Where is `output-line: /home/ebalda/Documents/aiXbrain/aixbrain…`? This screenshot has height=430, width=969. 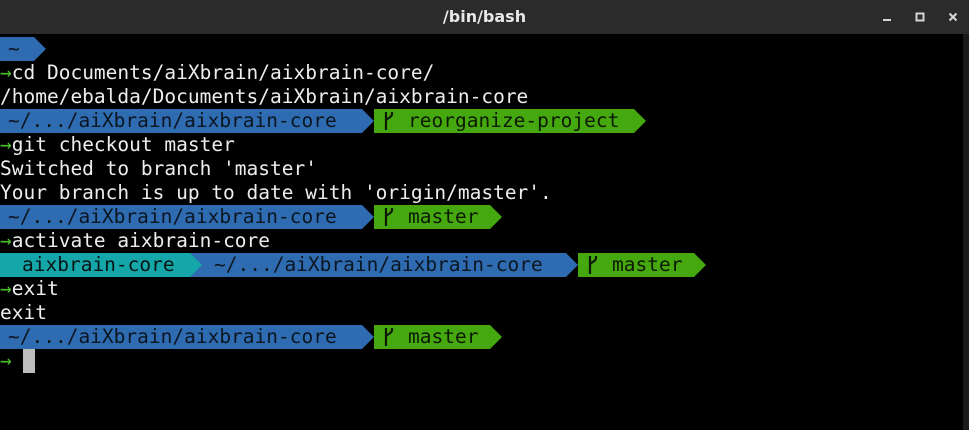 output-line: /home/ebalda/Documents/aiXbrain/aixbrain… is located at coordinates (264, 96).